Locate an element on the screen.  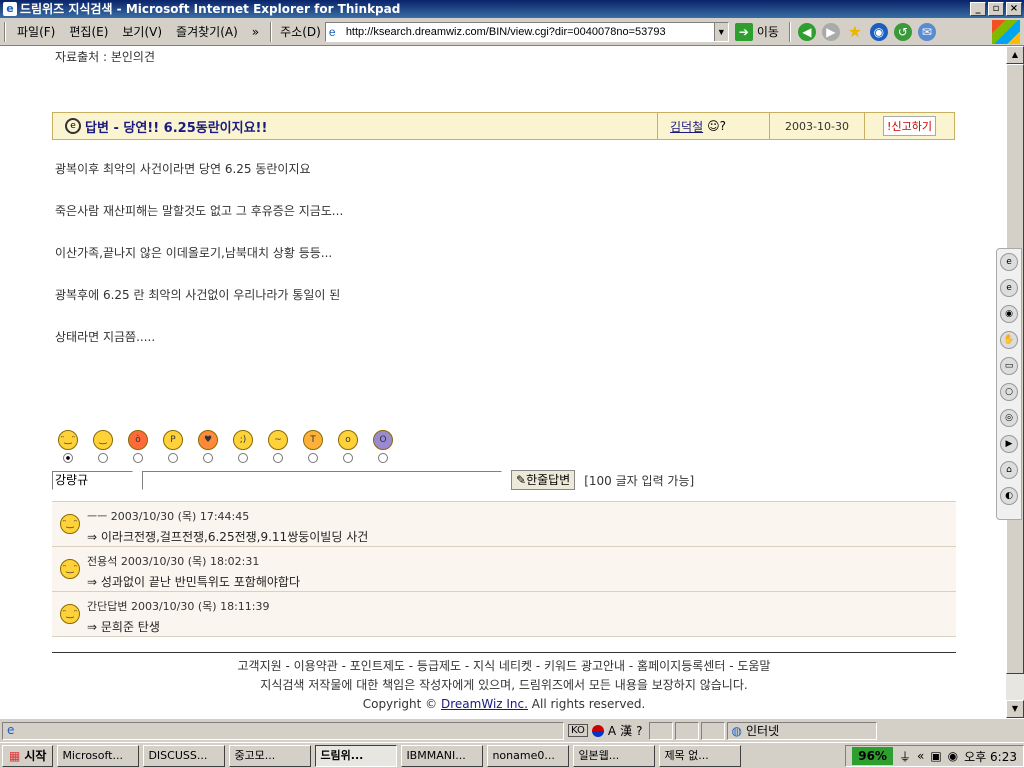
start-button: ▦ 시작 is located at coordinates (28, 755).